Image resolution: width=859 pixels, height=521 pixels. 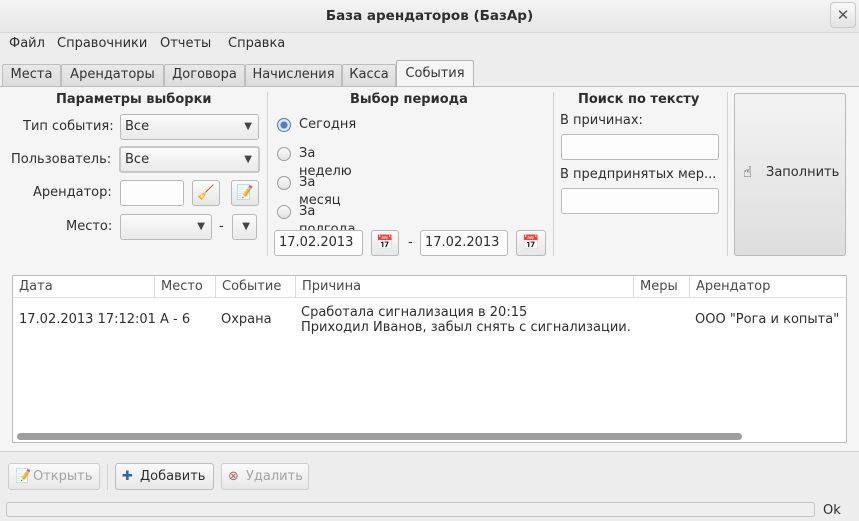 I want to click on place-suffix-select: ▼, so click(x=244, y=227).